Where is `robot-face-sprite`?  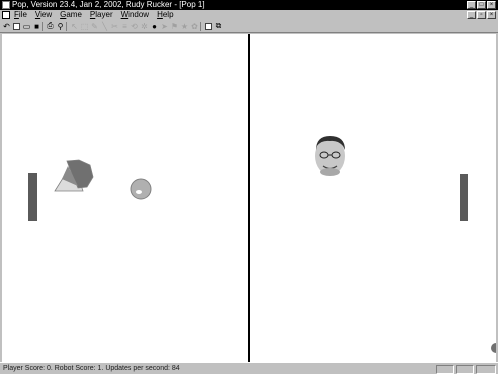
robot-face-sprite is located at coordinates (330, 156).